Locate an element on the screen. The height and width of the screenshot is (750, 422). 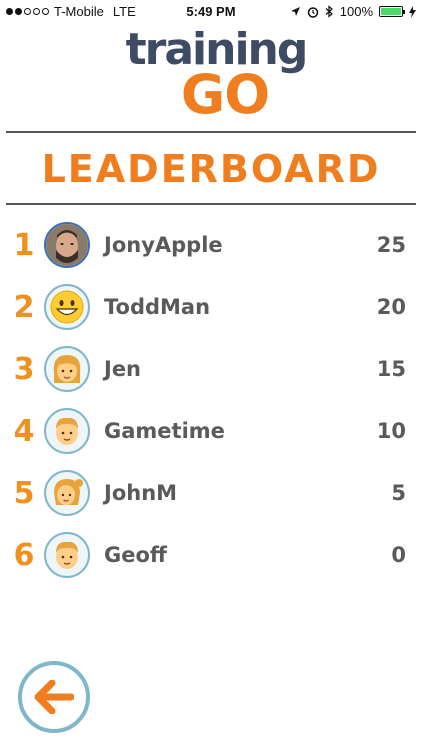
player-score: 0 is located at coordinates (398, 555).